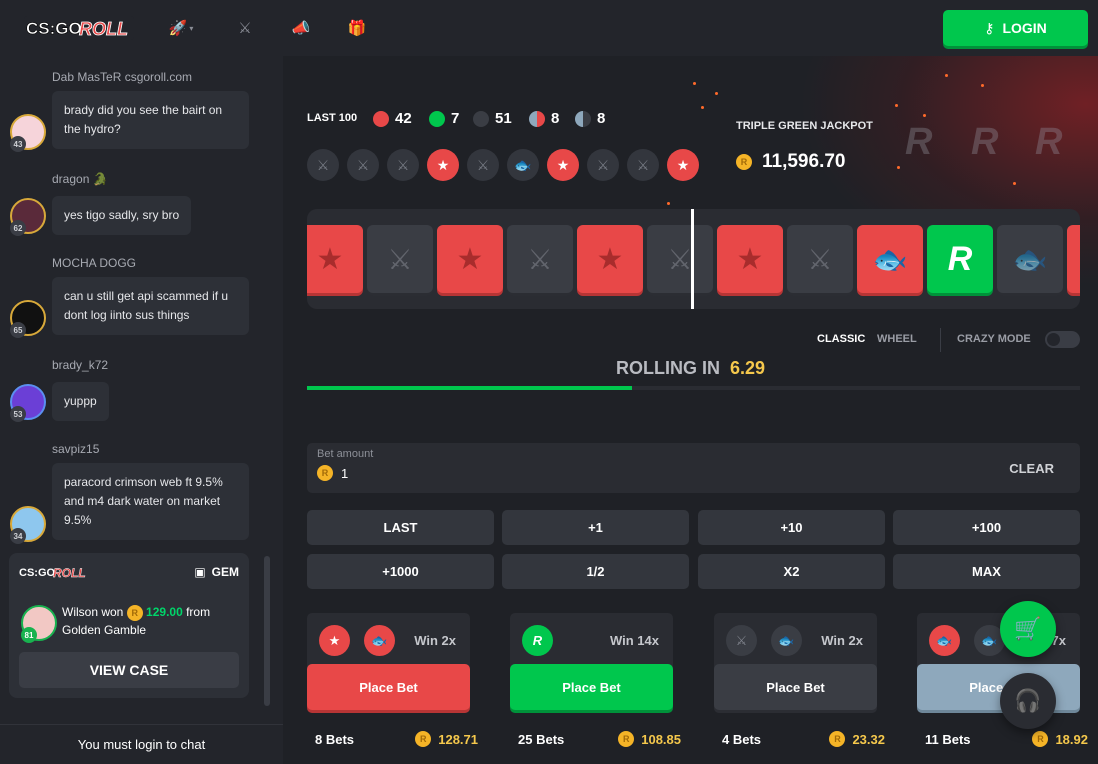 The image size is (1098, 764). Describe the element at coordinates (590, 118) in the screenshot. I see `black-bonus-count: 8` at that location.